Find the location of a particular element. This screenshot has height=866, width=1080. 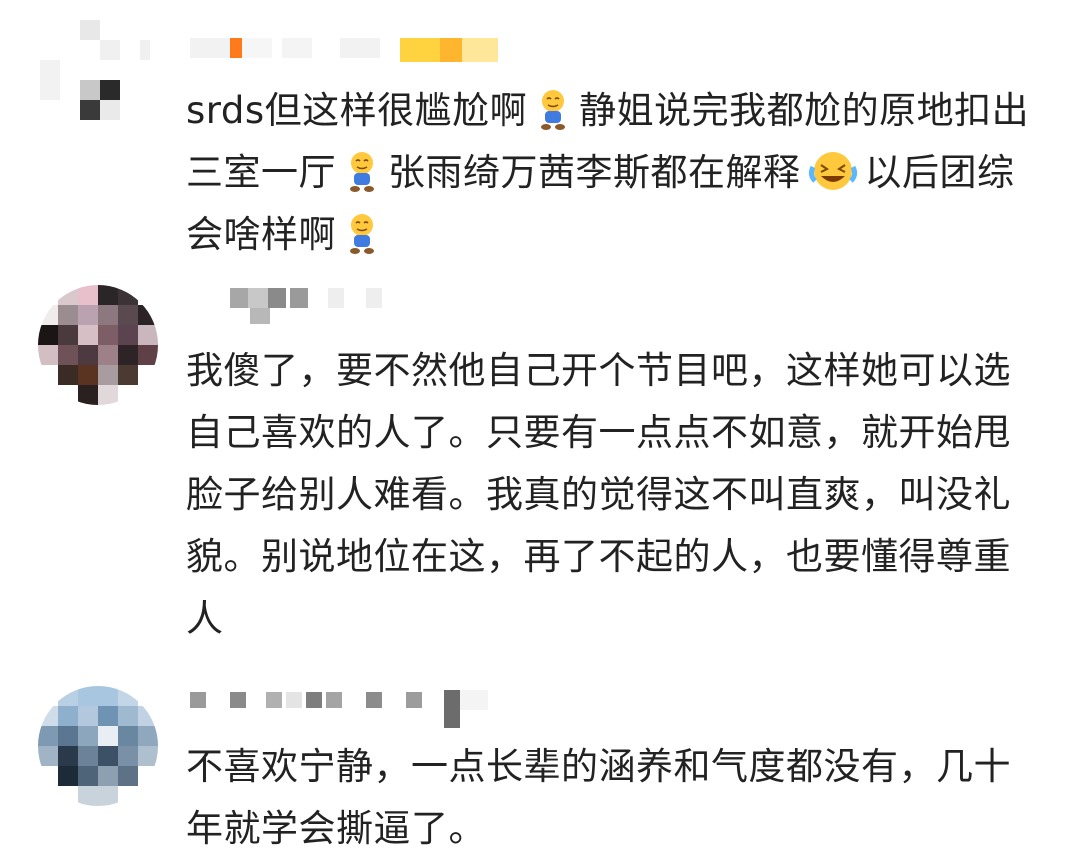

laugh-cry-emoji-icon is located at coordinates (833, 171).